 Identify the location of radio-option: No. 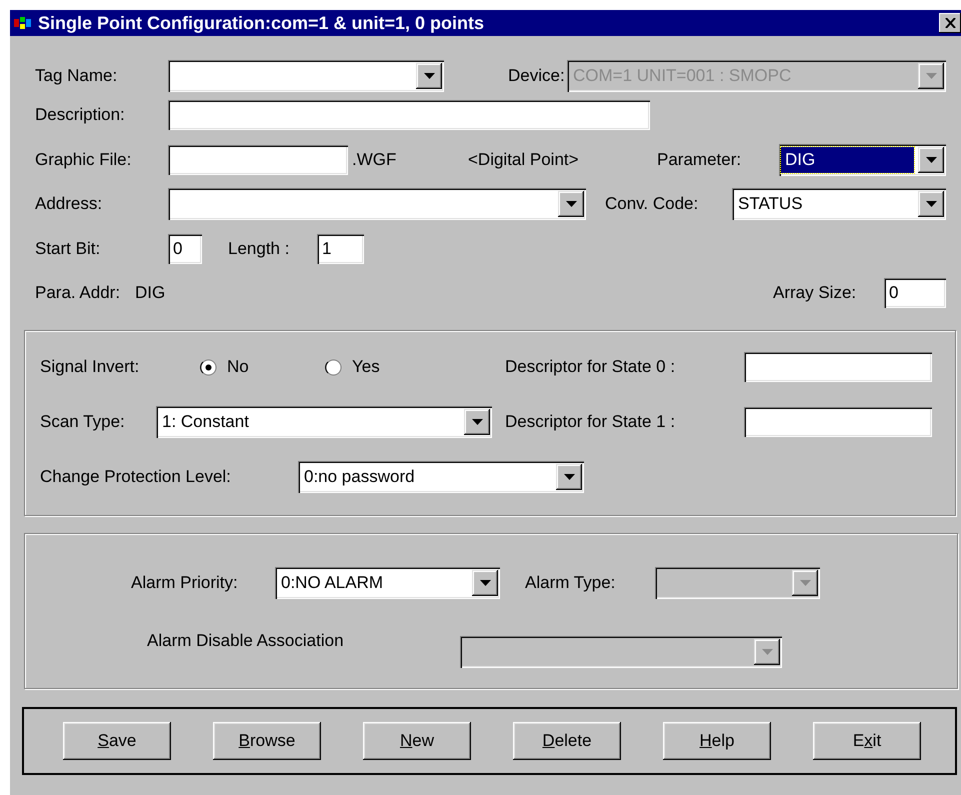
(262, 367).